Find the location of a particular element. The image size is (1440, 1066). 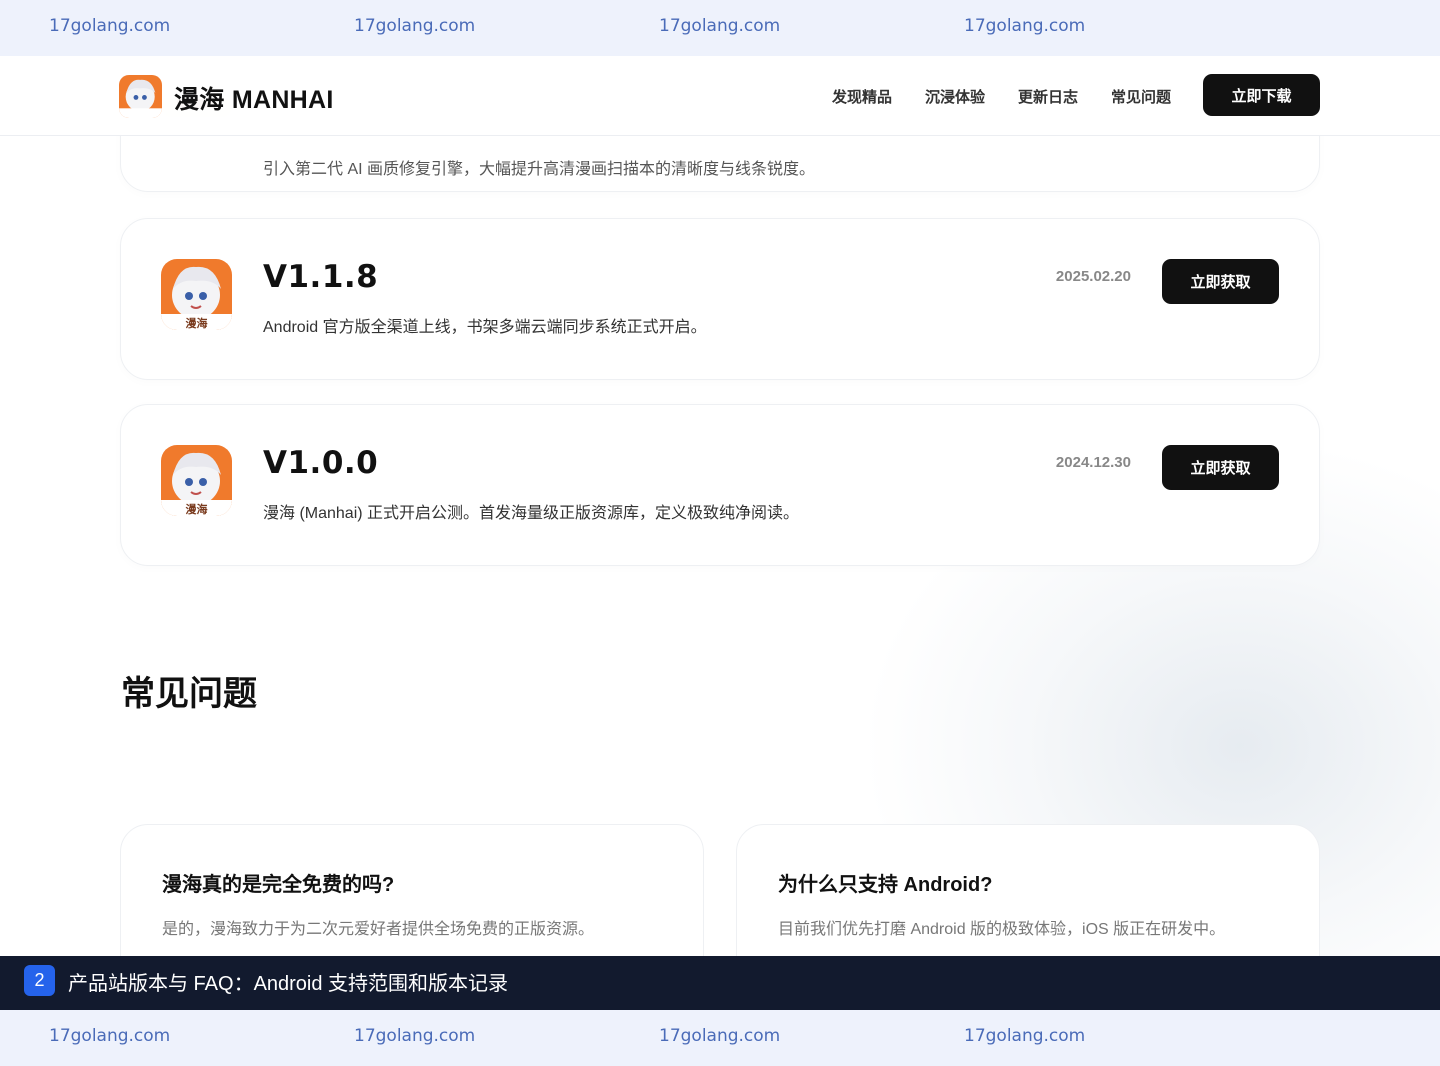

faq-answer: 目前我们优先打磨 Android 版的极致体验，iOS 版正在研发中。 is located at coordinates (1002, 929).